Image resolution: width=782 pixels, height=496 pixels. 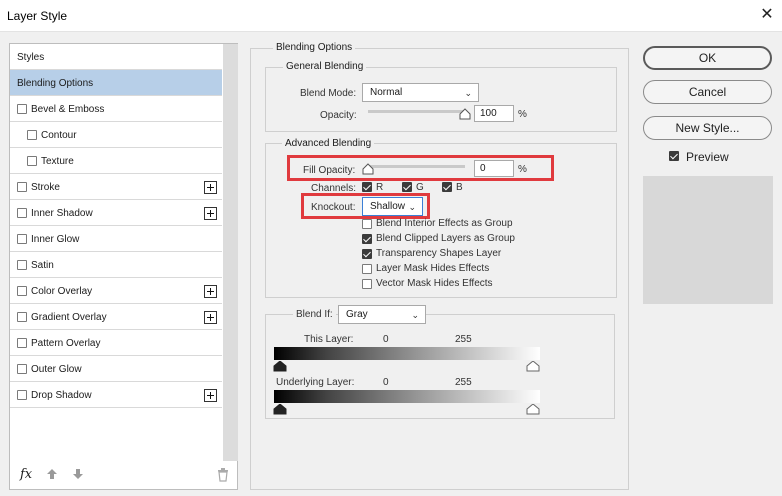 What do you see at coordinates (465, 114) in the screenshot?
I see `opacity-slider-thumb` at bounding box center [465, 114].